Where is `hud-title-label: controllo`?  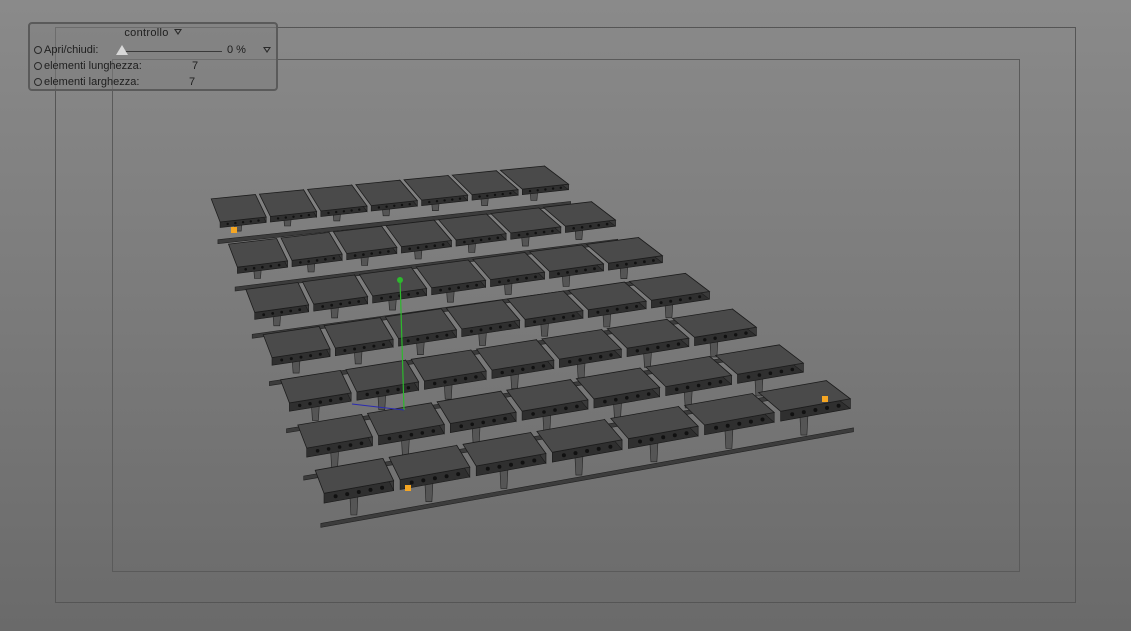 hud-title-label: controllo is located at coordinates (146, 33).